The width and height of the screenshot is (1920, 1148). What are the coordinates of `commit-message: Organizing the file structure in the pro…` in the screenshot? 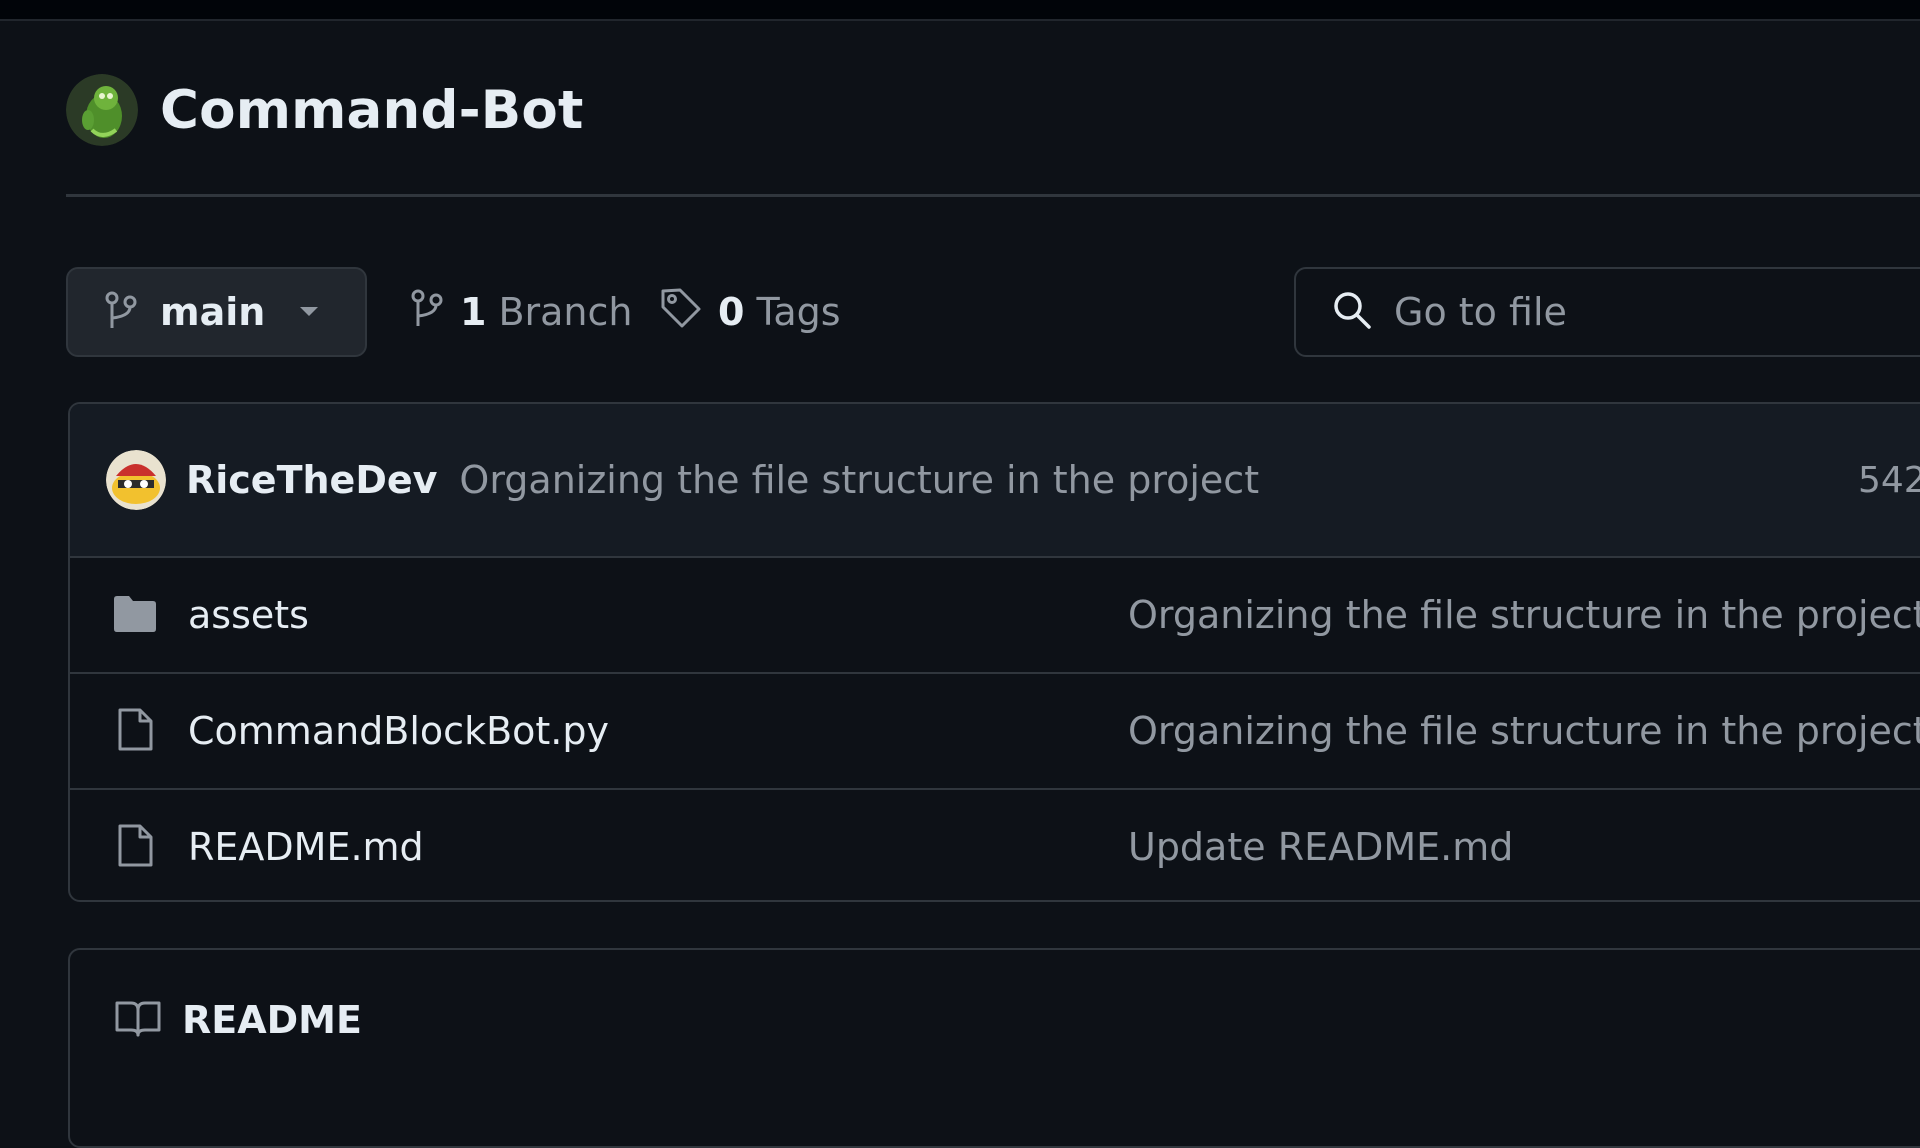 It's located at (859, 480).